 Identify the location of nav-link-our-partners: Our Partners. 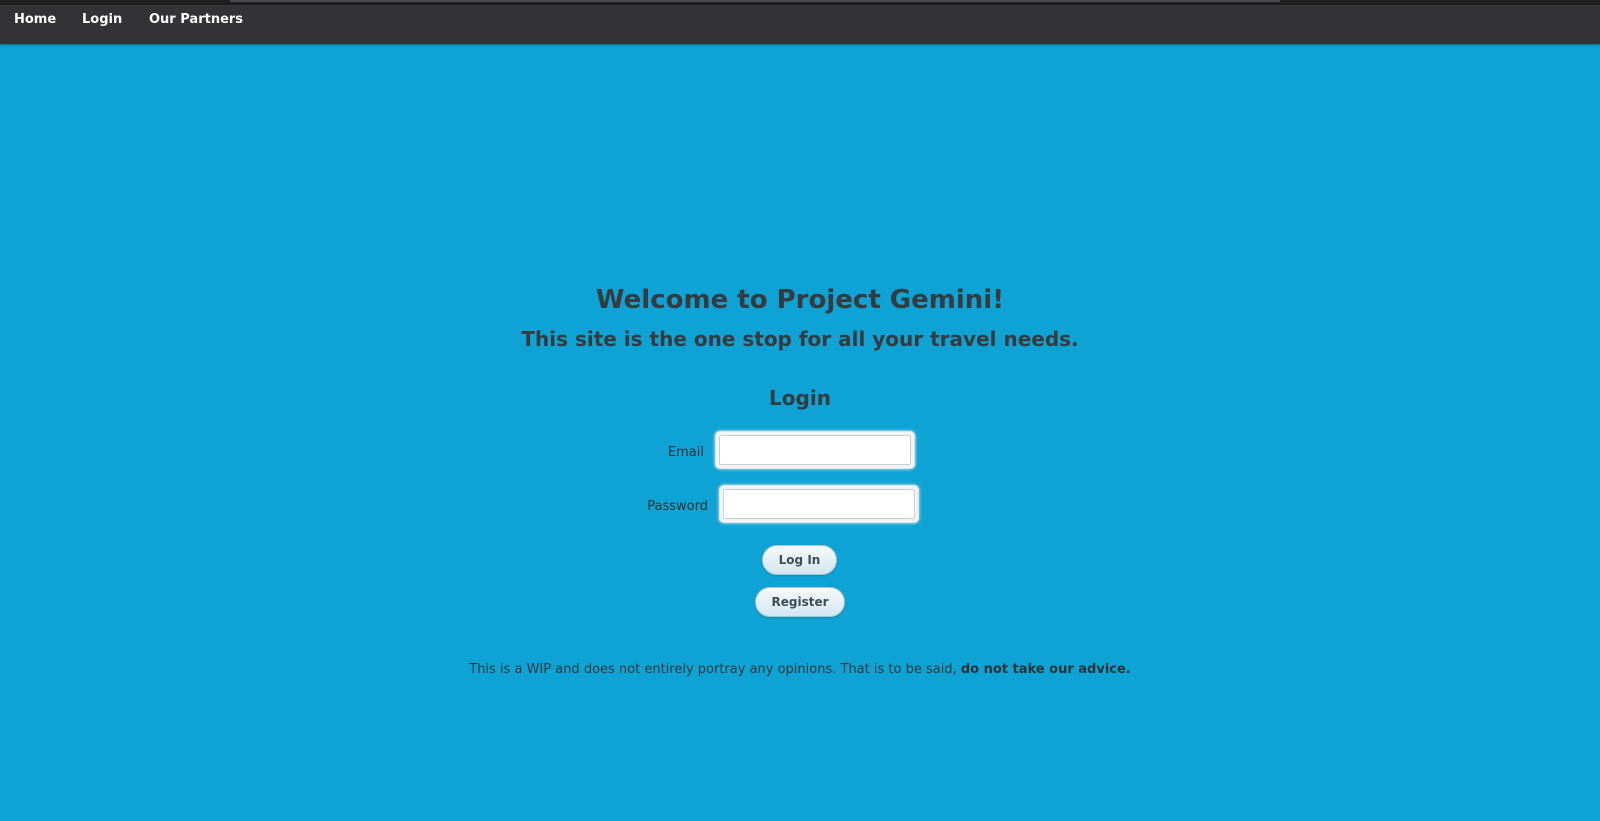
(196, 20).